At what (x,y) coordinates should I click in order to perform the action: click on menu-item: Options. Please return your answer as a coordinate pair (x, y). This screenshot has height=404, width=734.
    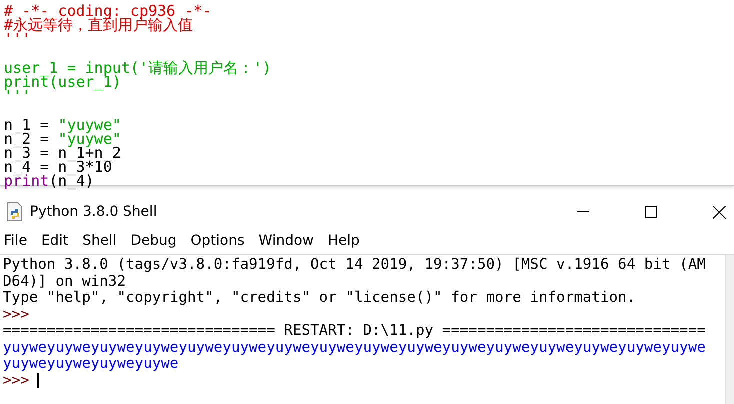
    Looking at the image, I should click on (217, 241).